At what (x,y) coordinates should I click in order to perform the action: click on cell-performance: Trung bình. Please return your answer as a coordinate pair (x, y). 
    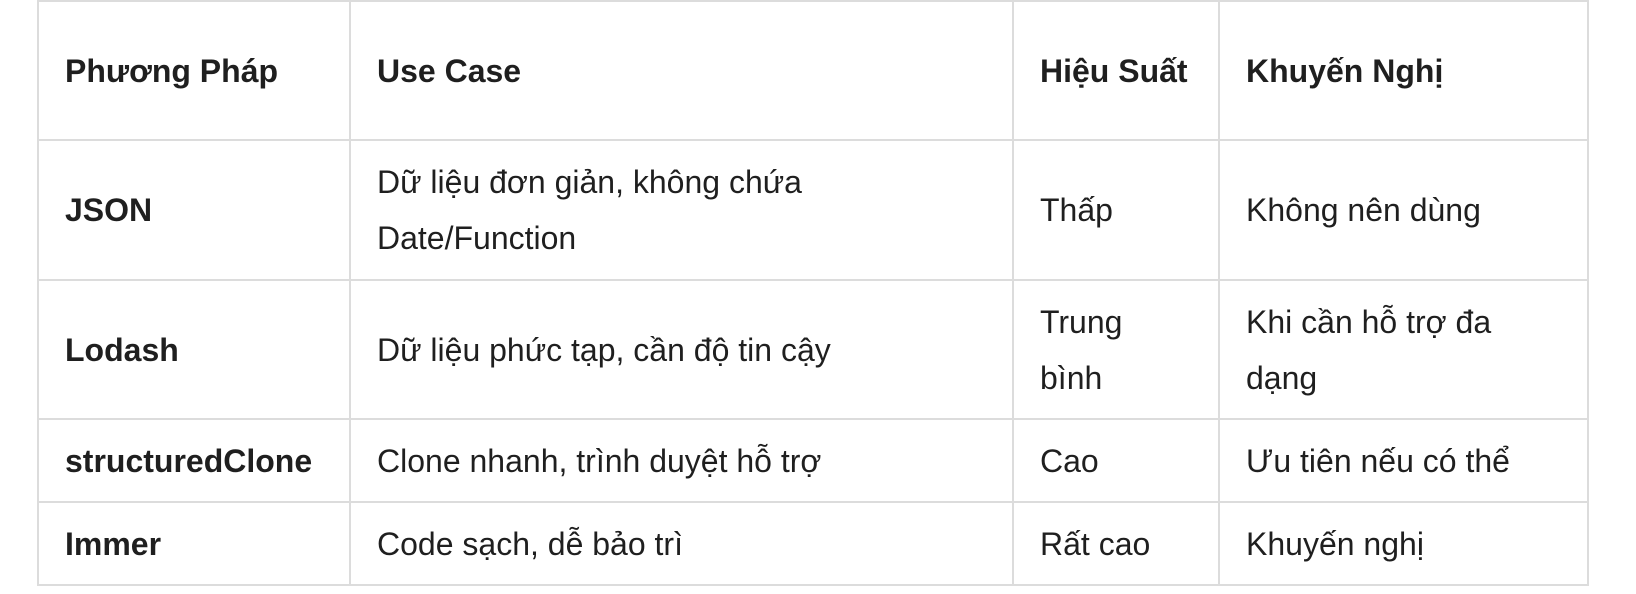
    Looking at the image, I should click on (1116, 349).